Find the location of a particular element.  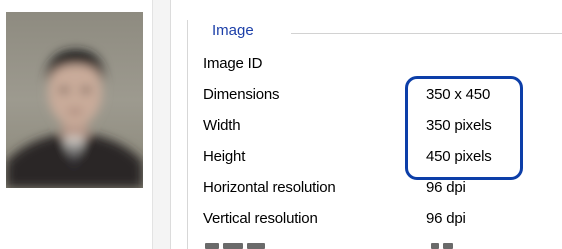

property-row-image-id: Image ID is located at coordinates (382, 64).